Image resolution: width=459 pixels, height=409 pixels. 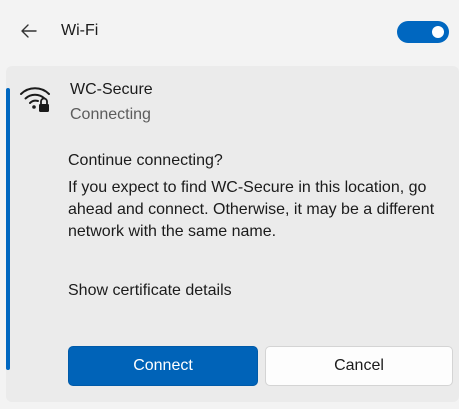 What do you see at coordinates (8, 229) in the screenshot?
I see `selection-indicator` at bounding box center [8, 229].